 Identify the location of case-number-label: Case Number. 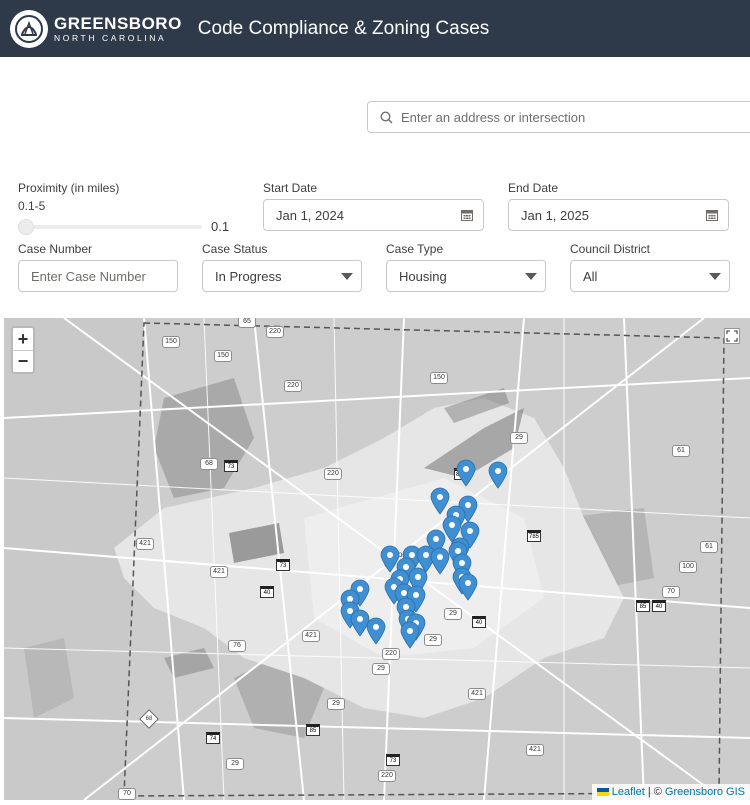
(55, 249).